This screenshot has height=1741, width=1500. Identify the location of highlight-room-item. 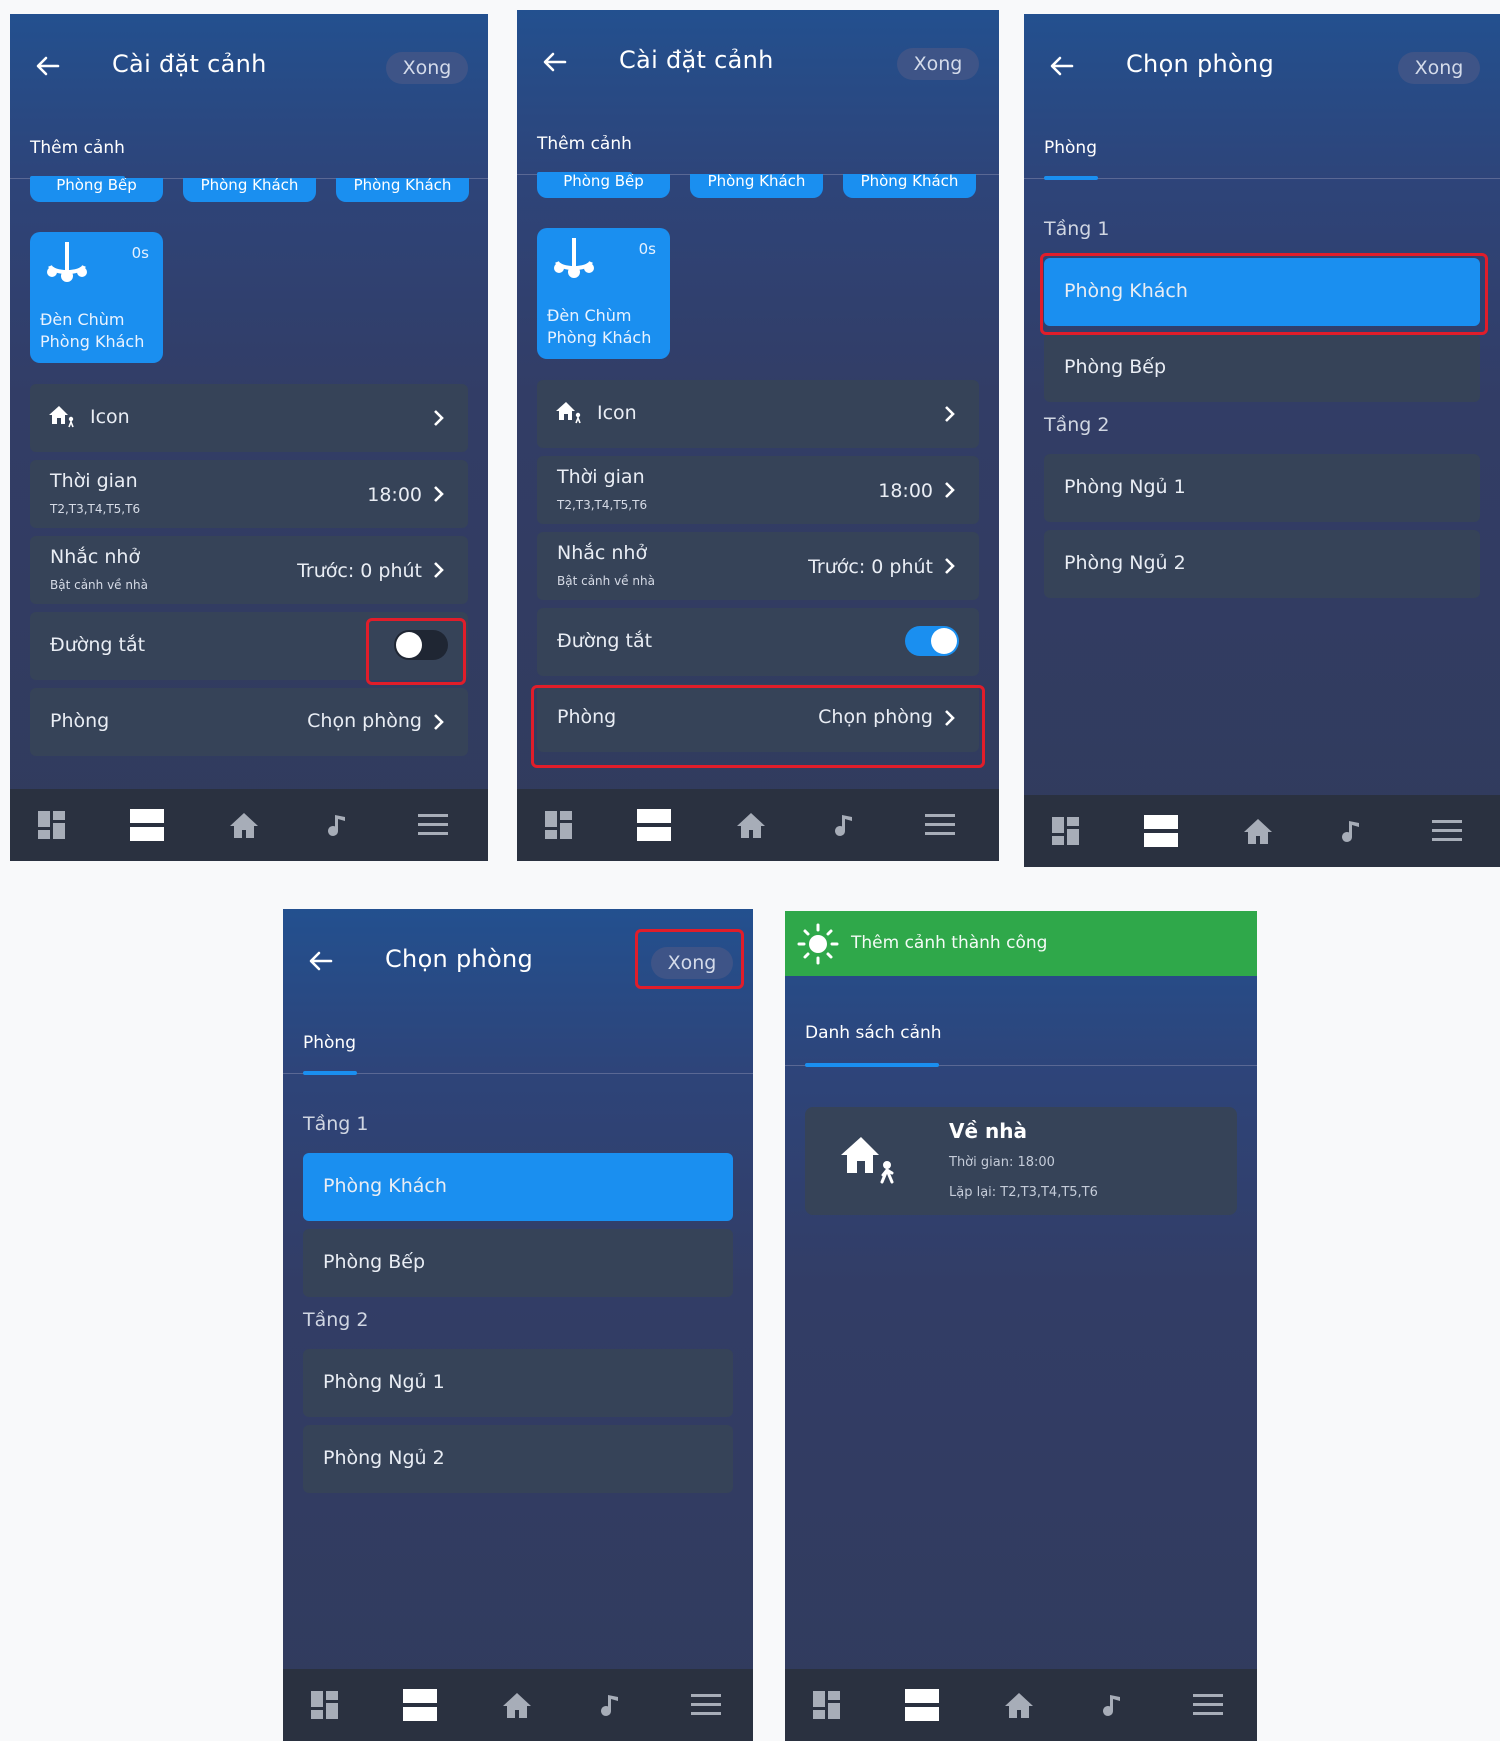
(1264, 294).